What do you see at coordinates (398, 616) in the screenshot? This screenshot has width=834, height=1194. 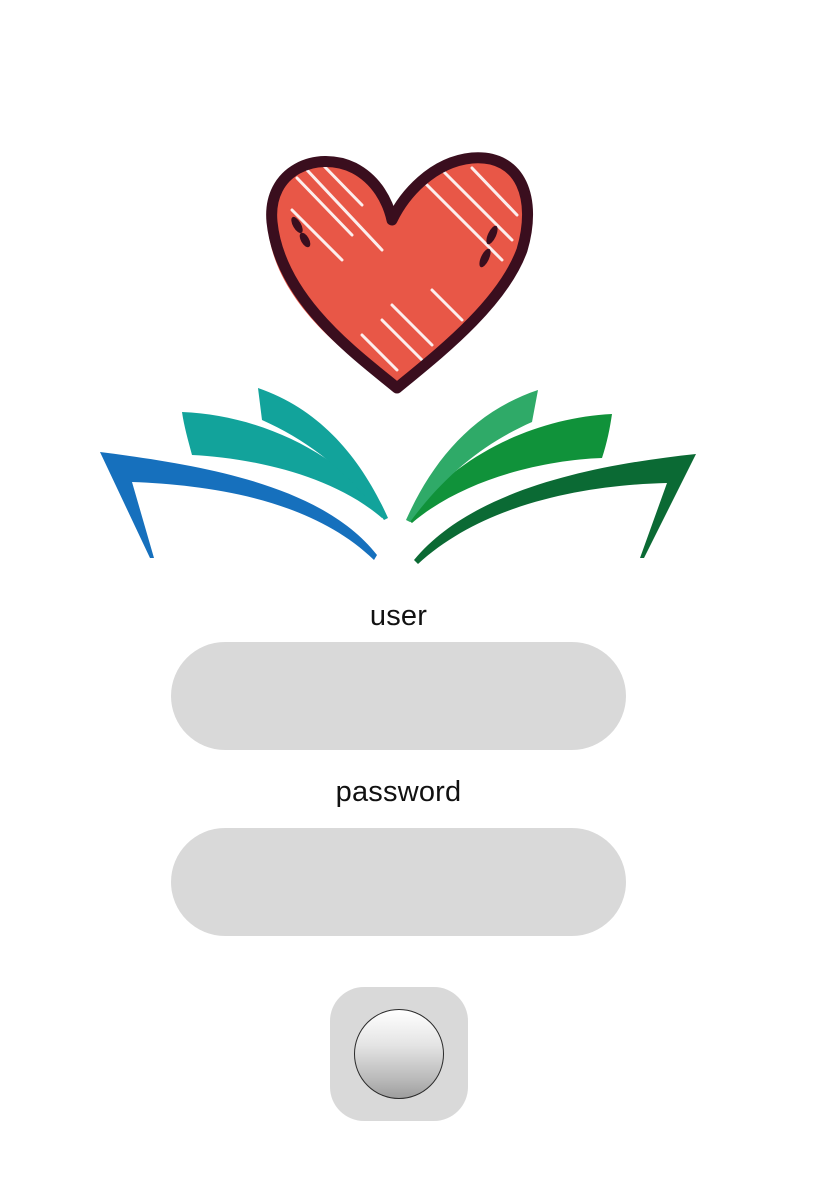 I see `user-label: user` at bounding box center [398, 616].